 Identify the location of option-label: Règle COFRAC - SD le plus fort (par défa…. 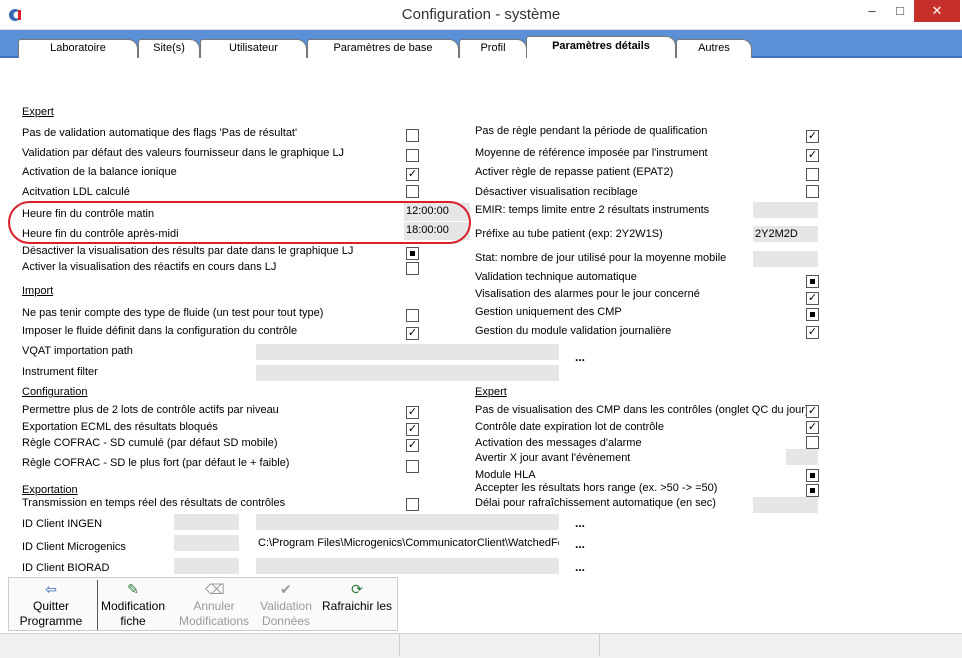
(156, 463).